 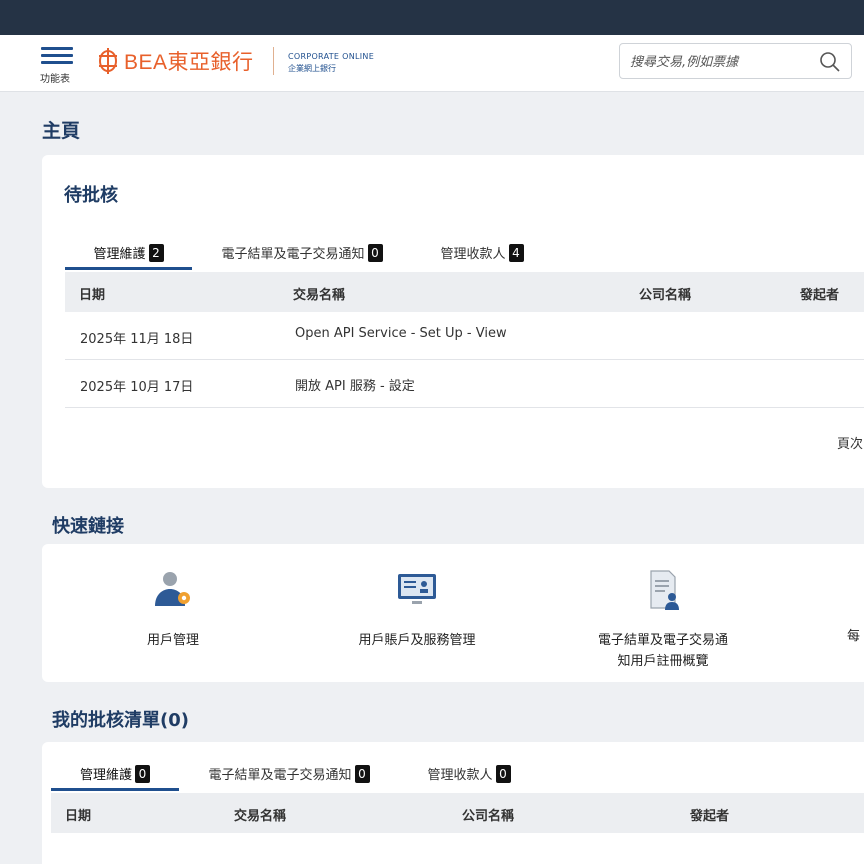 I want to click on pager-label: 頁次, so click(x=850, y=444).